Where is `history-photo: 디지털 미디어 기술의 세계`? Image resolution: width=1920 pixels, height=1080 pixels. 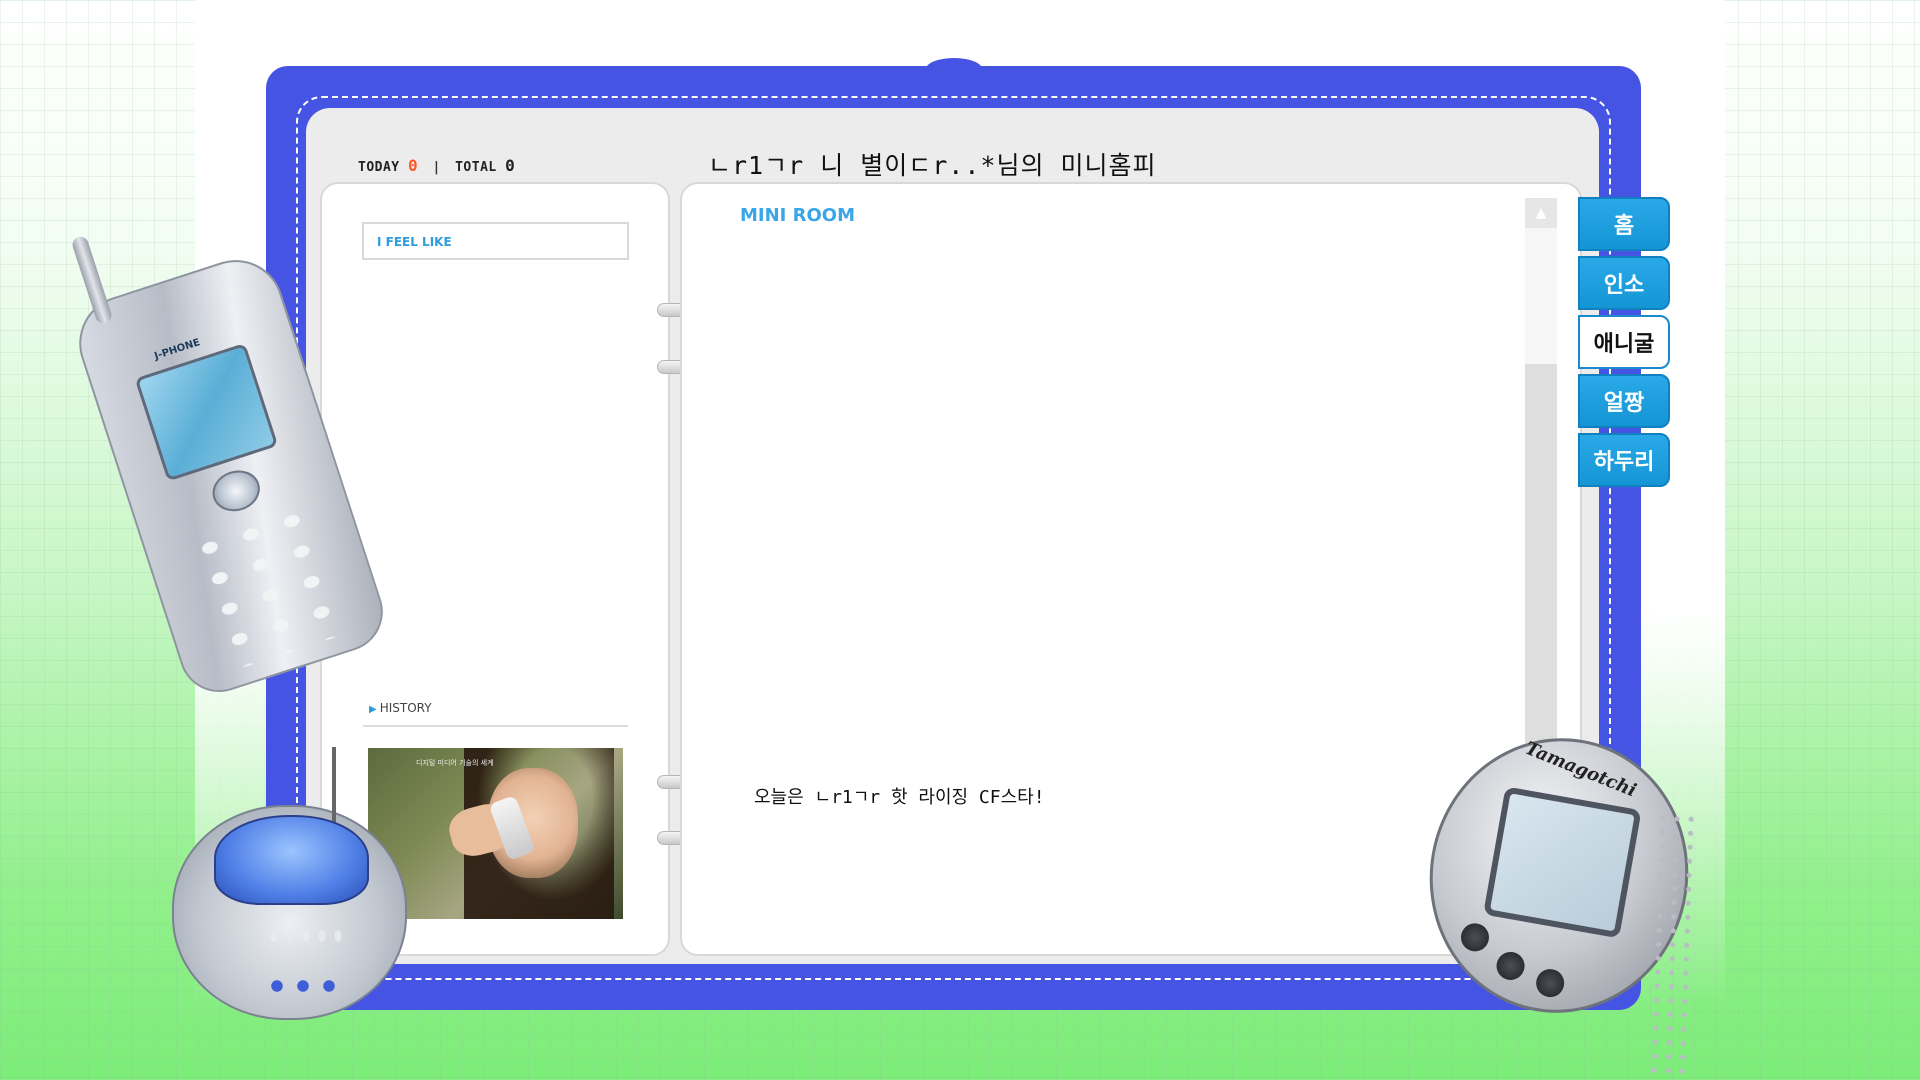 history-photo: 디지털 미디어 기술의 세계 is located at coordinates (495, 833).